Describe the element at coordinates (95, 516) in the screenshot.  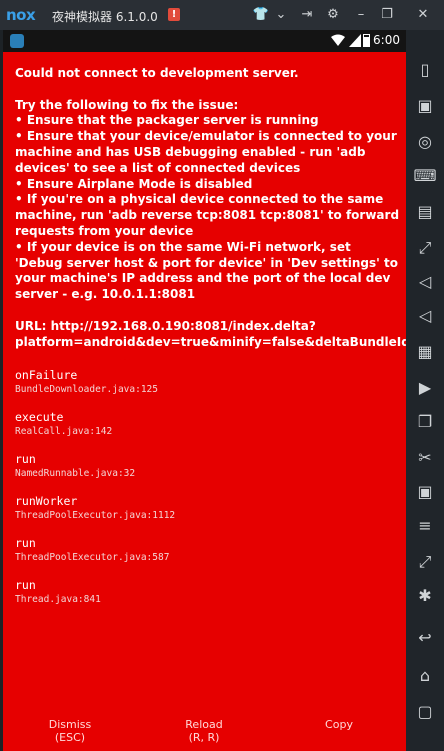
I see `stack-frame-file: ThreadPoolExecutor.java:1112` at that location.